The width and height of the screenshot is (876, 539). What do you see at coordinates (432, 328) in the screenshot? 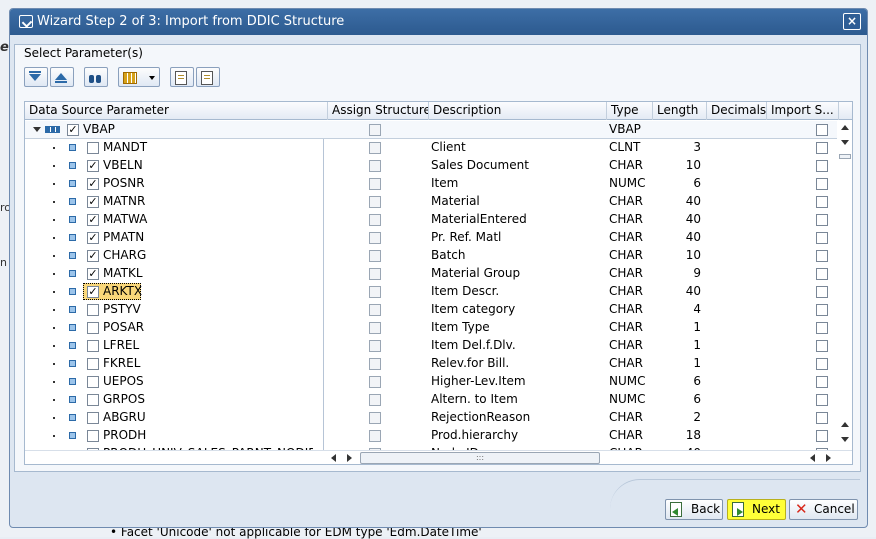
I see `table-row: POSAR Item Type CHAR 1` at bounding box center [432, 328].